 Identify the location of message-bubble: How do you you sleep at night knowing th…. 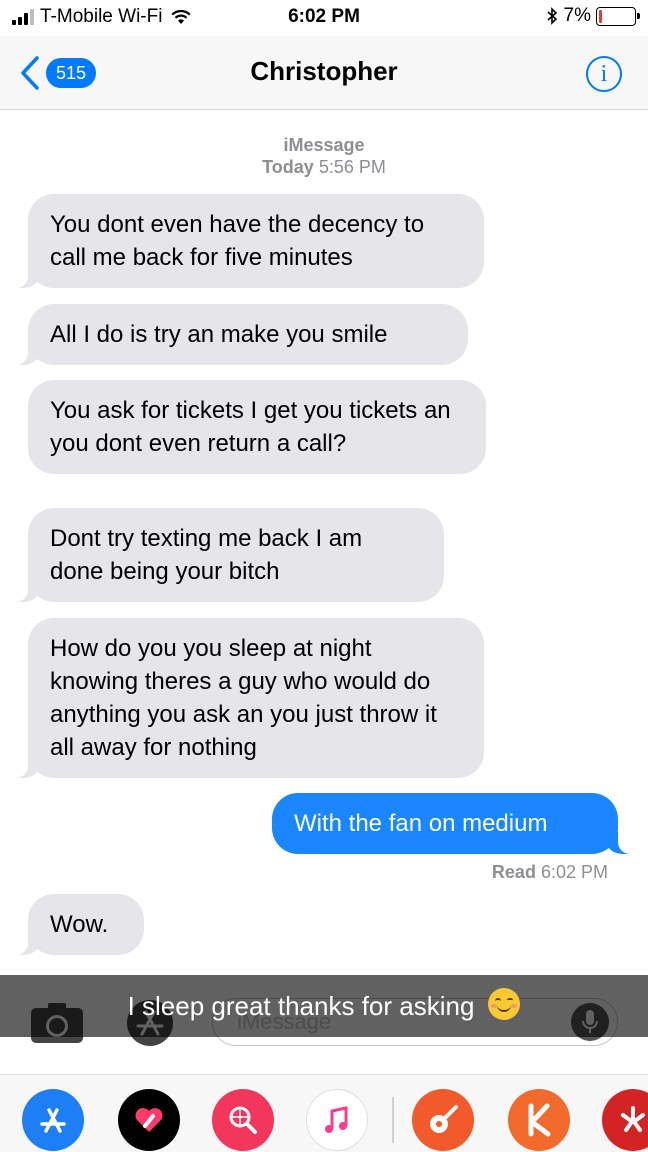
(245, 698).